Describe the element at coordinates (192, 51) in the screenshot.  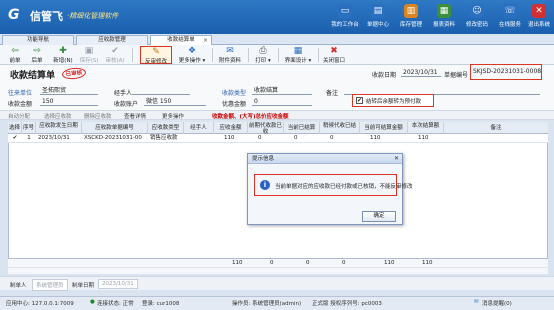
I see `more-icon: ❖` at that location.